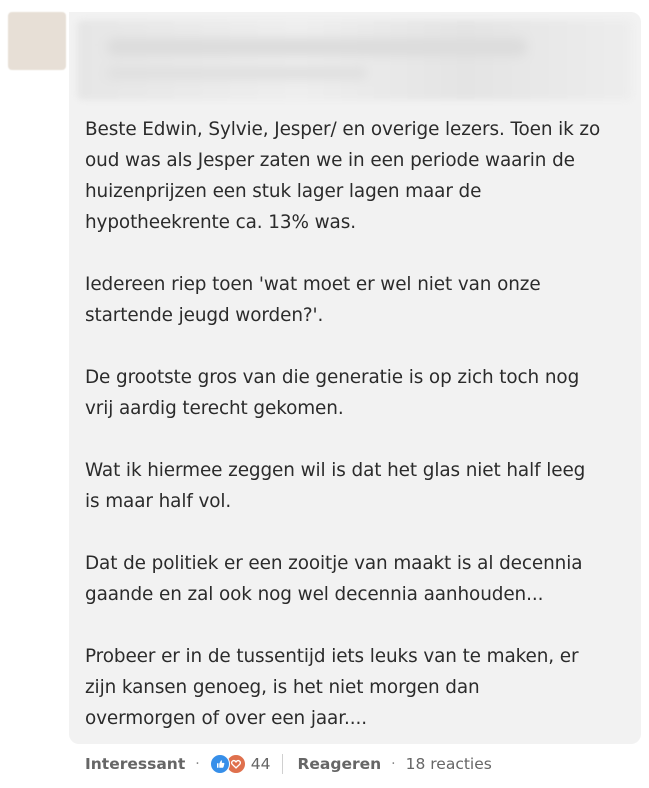  What do you see at coordinates (283, 764) in the screenshot?
I see `divider` at bounding box center [283, 764].